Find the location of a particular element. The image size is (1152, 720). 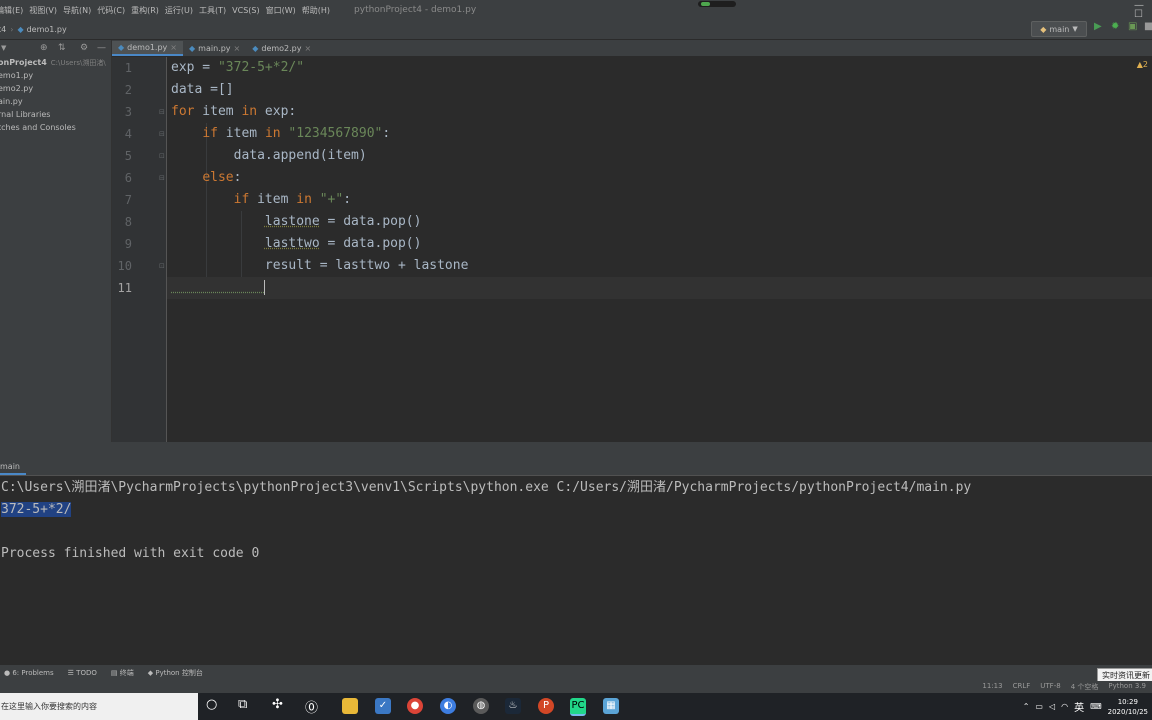

tab-todo: ☰ TODO is located at coordinates (82, 673).